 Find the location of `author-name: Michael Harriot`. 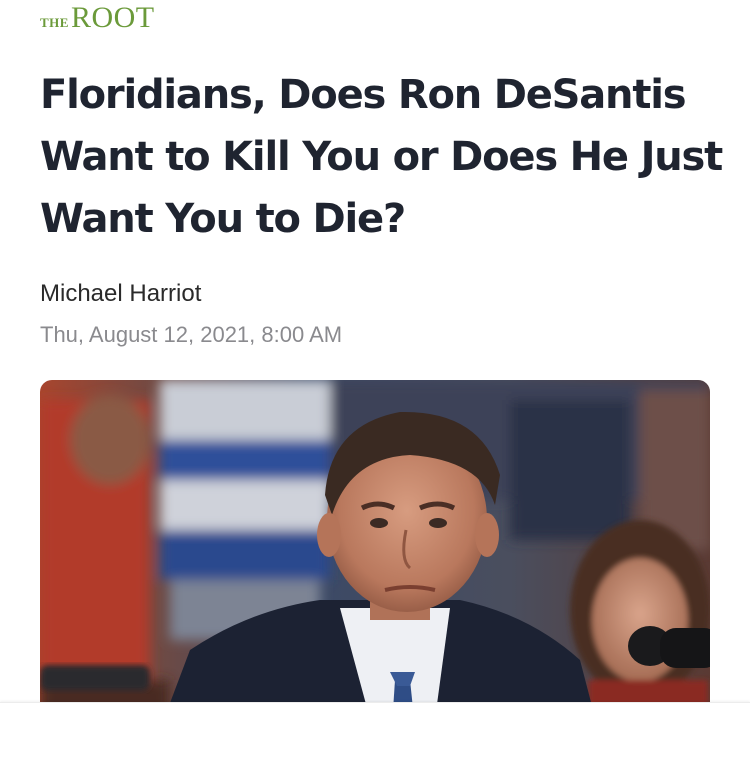

author-name: Michael Harriot is located at coordinates (120, 294).